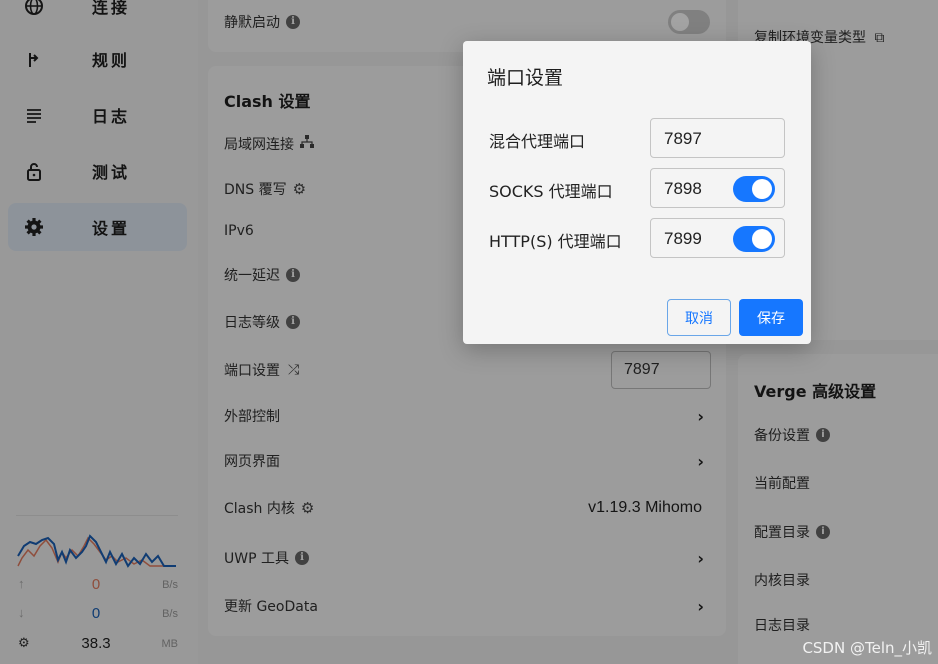 The image size is (938, 664). I want to click on mixed-port-input: 7897, so click(717, 138).